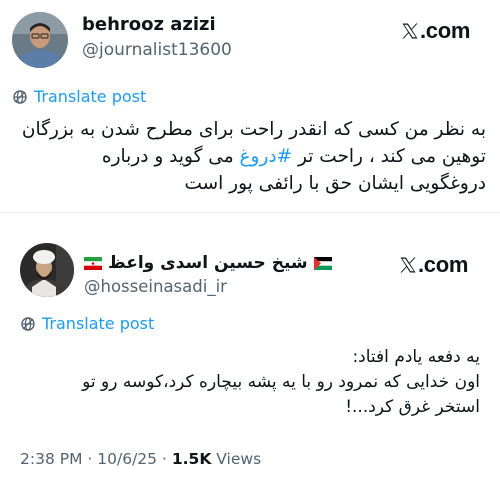  Describe the element at coordinates (155, 286) in the screenshot. I see `handle-tweet2: @hosseinasadi_ir` at that location.